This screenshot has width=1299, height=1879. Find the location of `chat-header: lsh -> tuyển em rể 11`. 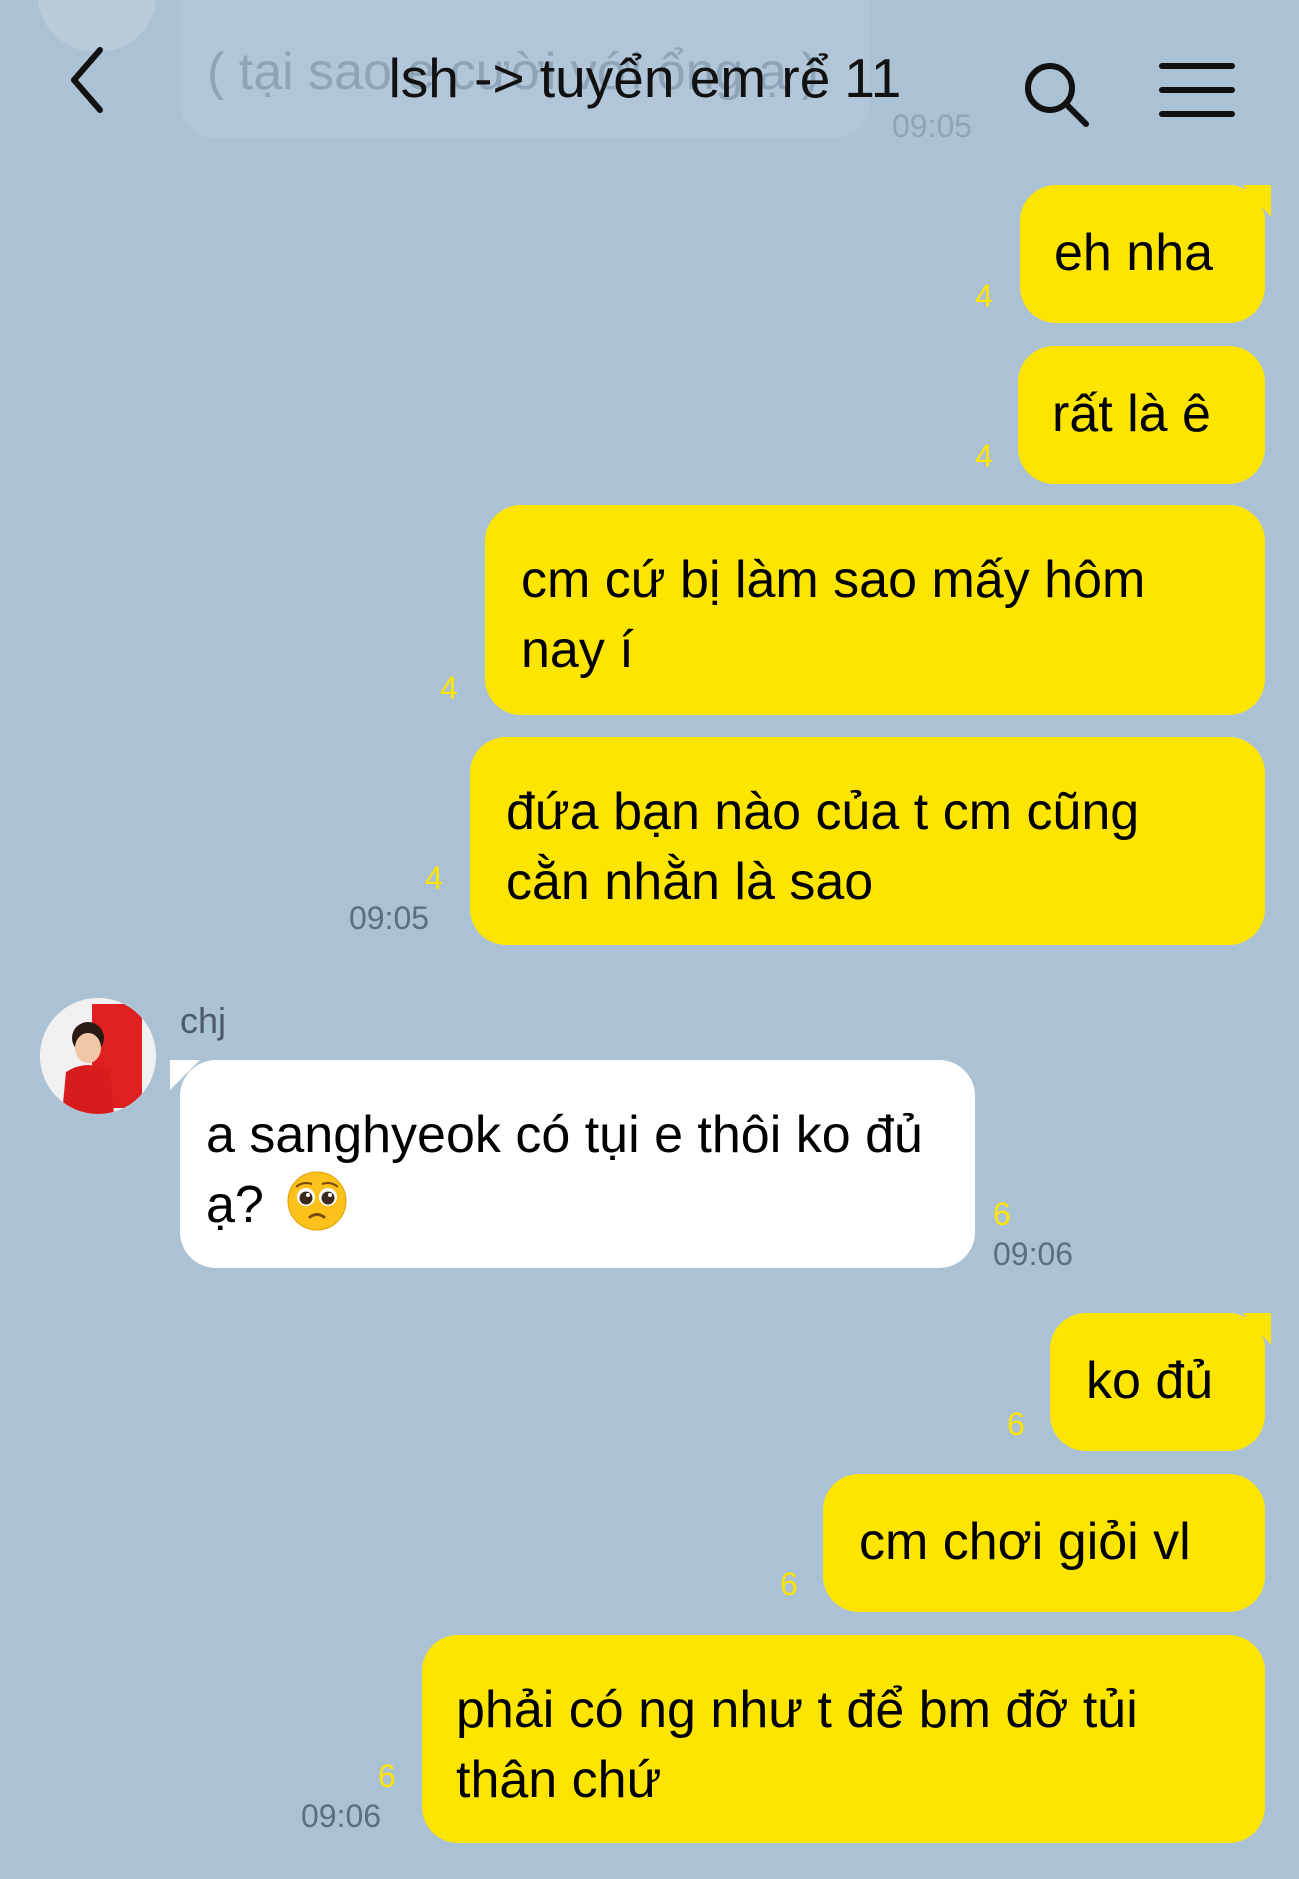

chat-header: lsh -> tuyển em rể 11 is located at coordinates (649, 80).